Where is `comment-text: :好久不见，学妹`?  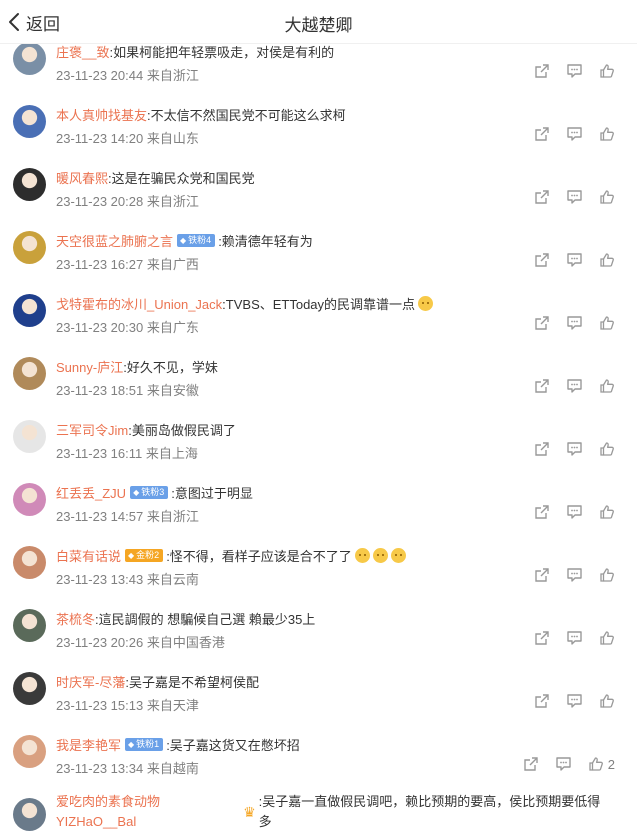
comment-text: :好久不见，学妹 is located at coordinates (170, 367).